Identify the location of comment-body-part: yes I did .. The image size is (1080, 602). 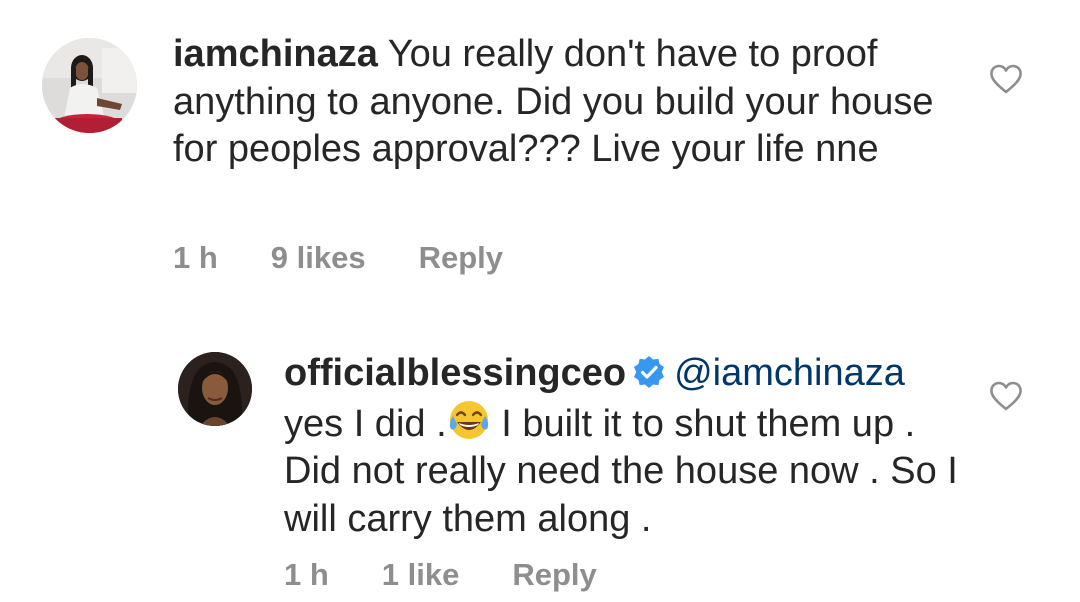
(365, 423).